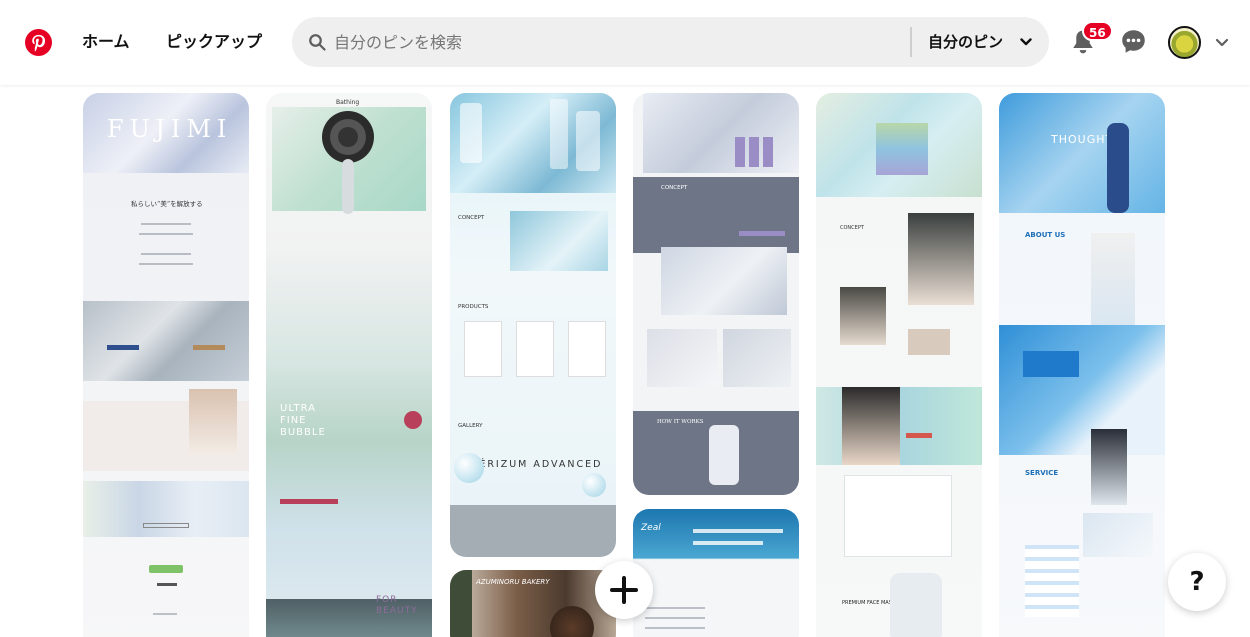 The image size is (1250, 637). What do you see at coordinates (397, 605) in the screenshot?
I see `pin-subheadline: FOR BEAUTY` at bounding box center [397, 605].